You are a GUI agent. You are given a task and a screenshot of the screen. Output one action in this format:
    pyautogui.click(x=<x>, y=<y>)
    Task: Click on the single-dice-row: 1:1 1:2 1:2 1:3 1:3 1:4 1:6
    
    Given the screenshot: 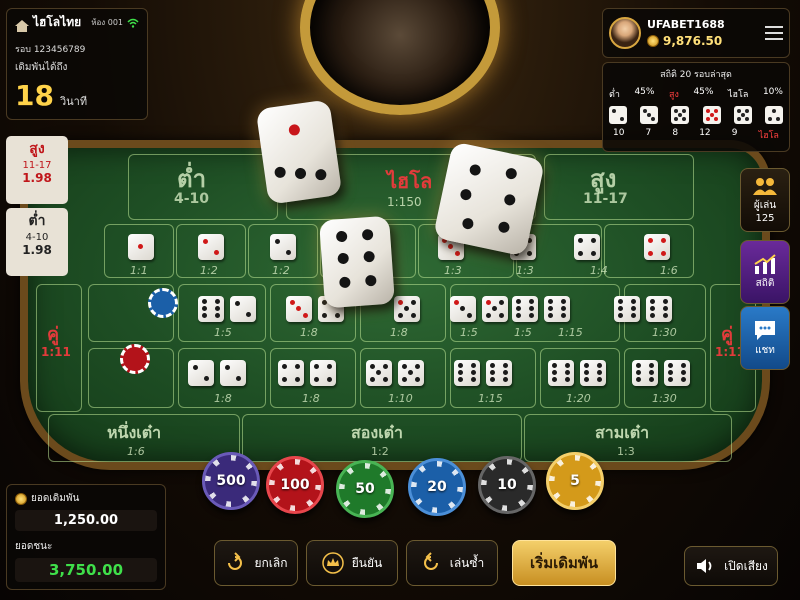 What is the action you would take?
    pyautogui.click(x=404, y=252)
    